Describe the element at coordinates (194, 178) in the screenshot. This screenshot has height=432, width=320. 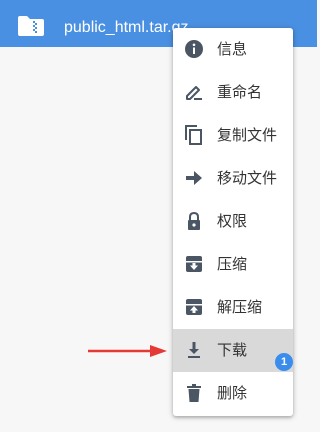
I see `arrow-right-icon` at that location.